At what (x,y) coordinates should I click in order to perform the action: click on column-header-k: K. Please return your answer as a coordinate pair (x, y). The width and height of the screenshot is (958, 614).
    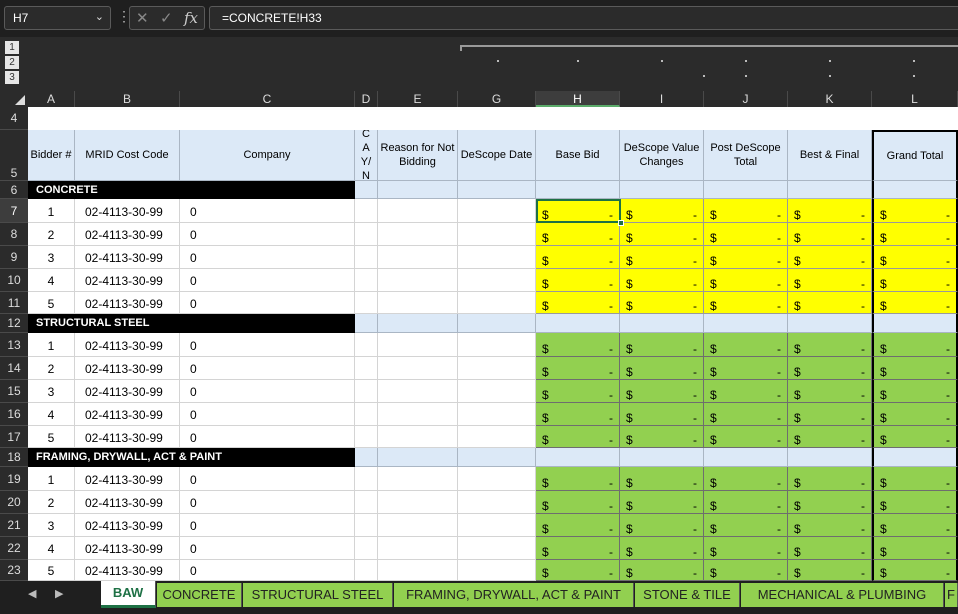
    Looking at the image, I should click on (830, 99).